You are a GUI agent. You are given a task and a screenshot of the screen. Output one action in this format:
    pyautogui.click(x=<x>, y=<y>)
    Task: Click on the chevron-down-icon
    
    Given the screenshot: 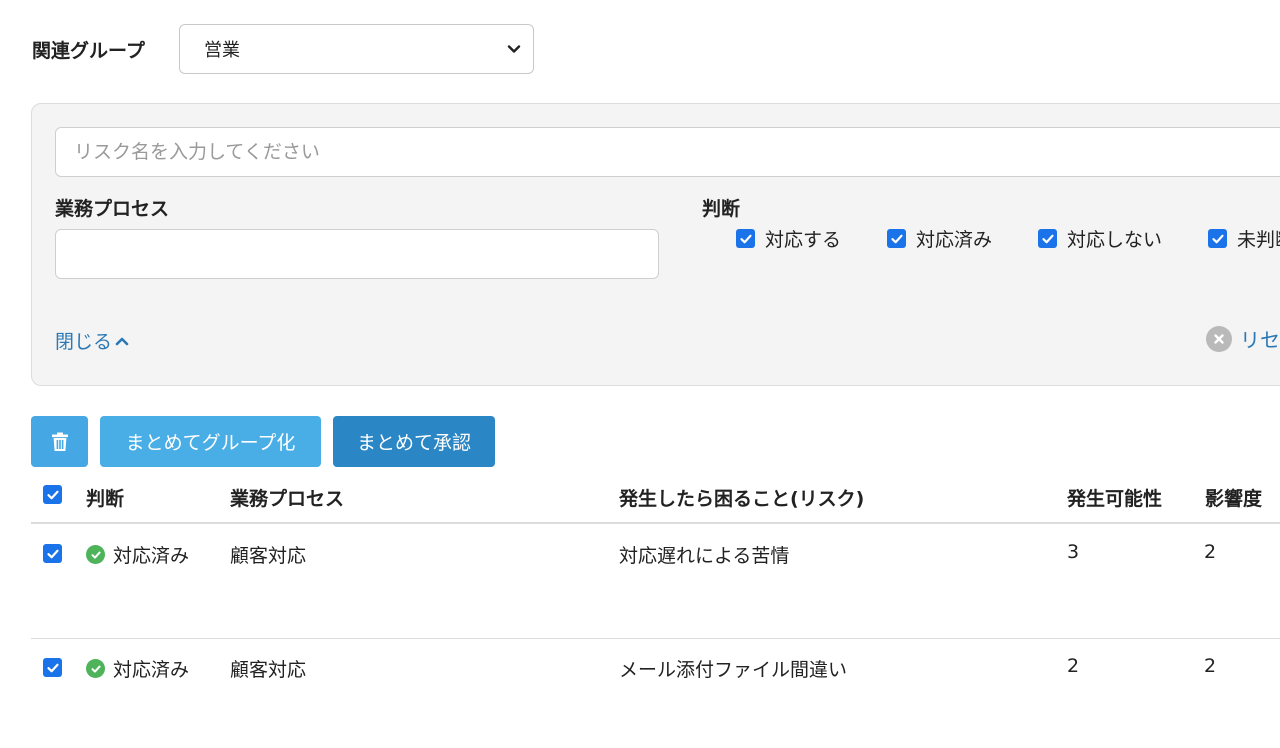 What is the action you would take?
    pyautogui.click(x=514, y=49)
    